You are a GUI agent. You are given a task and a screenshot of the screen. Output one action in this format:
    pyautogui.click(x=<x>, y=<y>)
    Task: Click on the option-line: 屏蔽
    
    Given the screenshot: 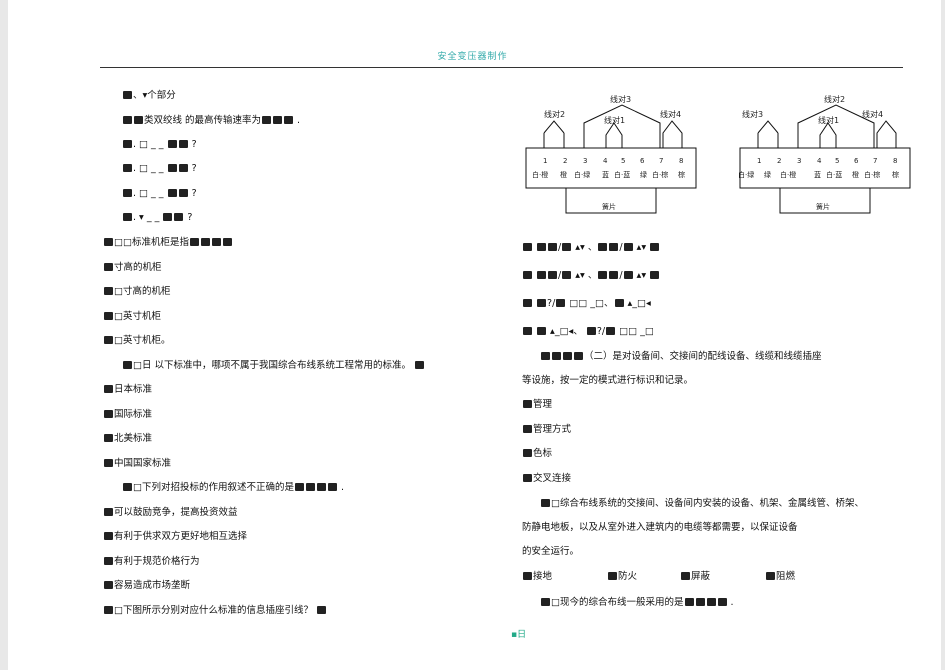 What is the action you would take?
    pyautogui.click(x=695, y=576)
    